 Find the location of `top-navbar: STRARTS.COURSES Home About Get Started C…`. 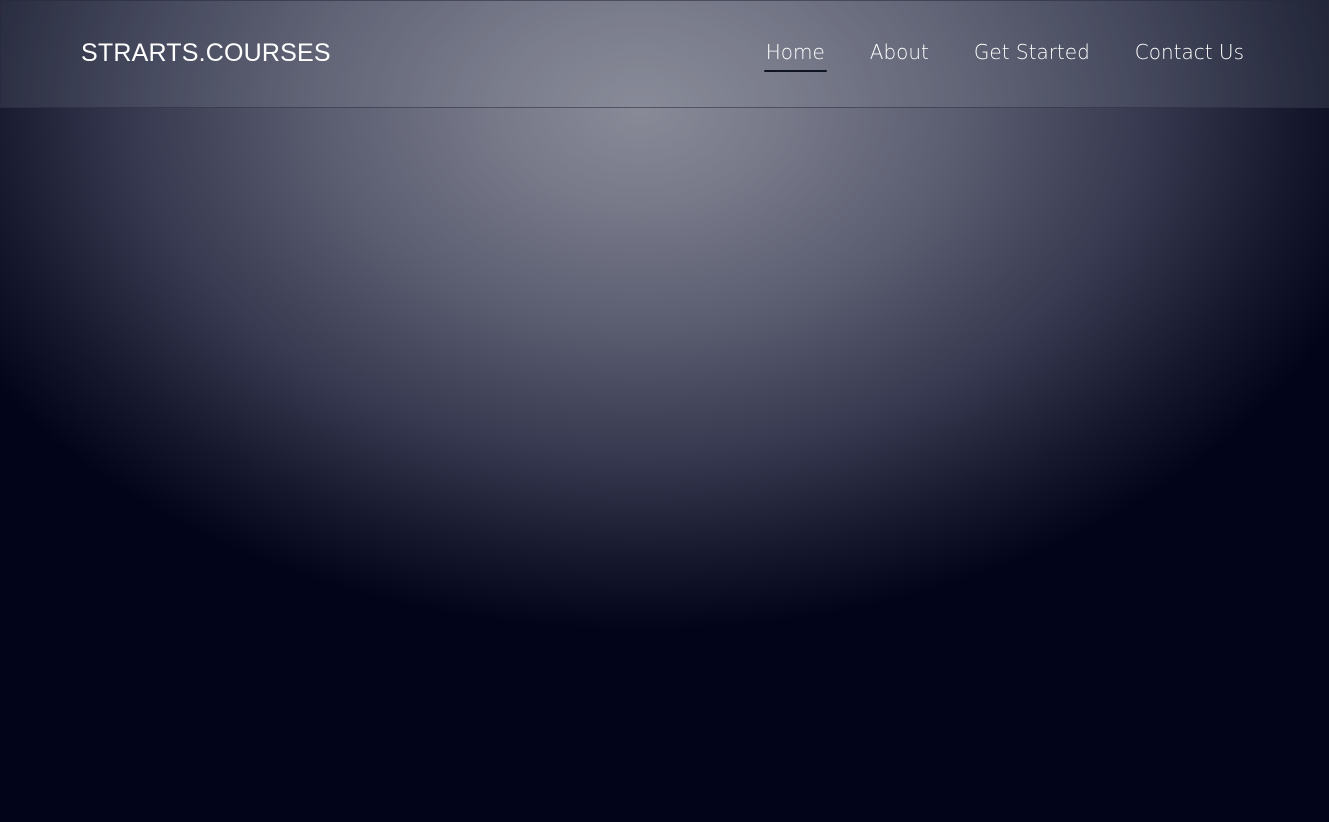

top-navbar: STRARTS.COURSES Home About Get Started C… is located at coordinates (664, 54).